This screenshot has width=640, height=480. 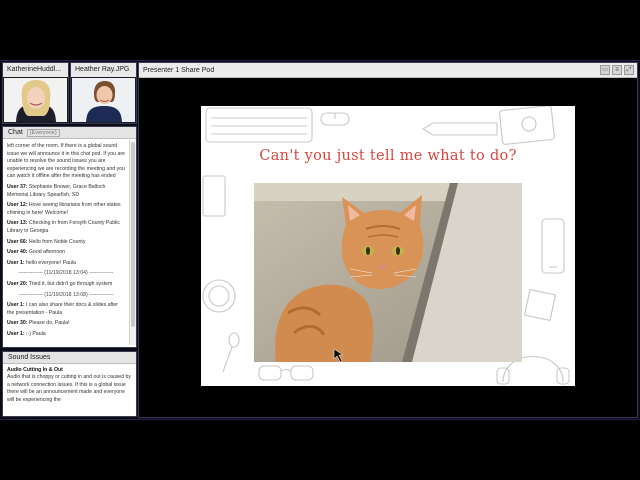 What do you see at coordinates (388, 156) in the screenshot?
I see `slide-title: Can't you just tell me what to do?` at bounding box center [388, 156].